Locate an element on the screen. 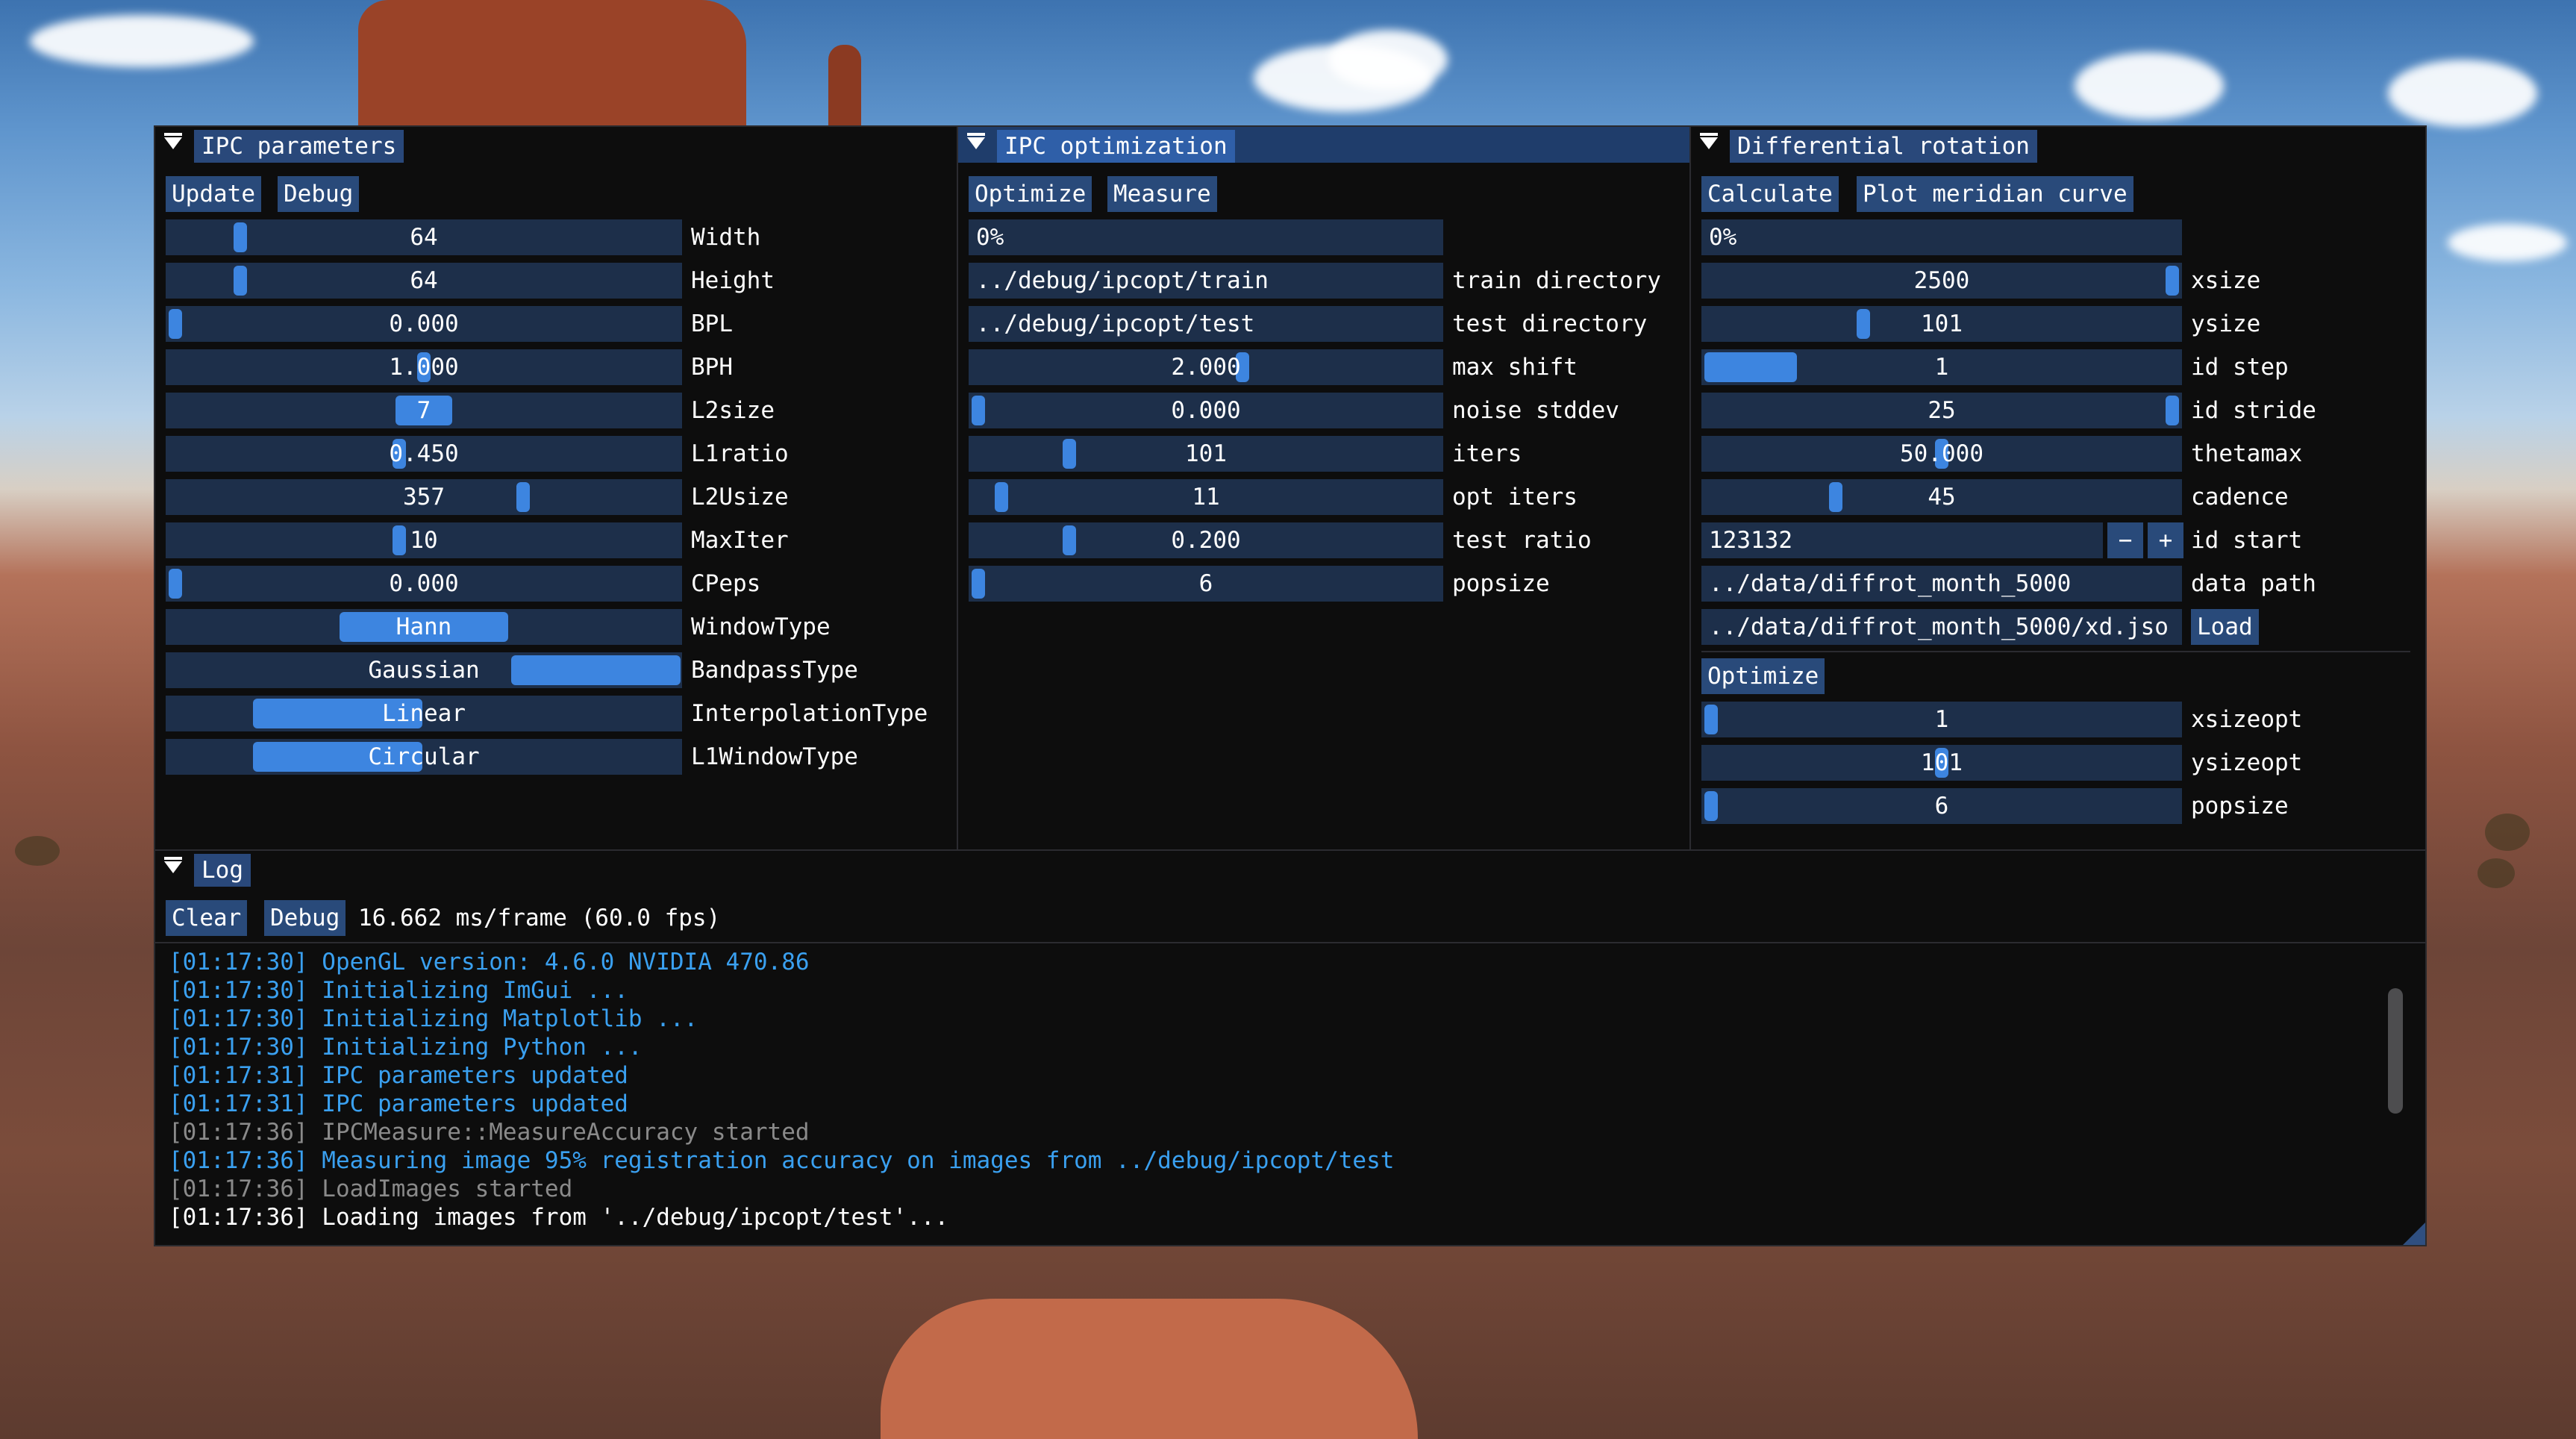 Image resolution: width=2576 pixels, height=1439 pixels. ysizeopt-slider: 101 is located at coordinates (1941, 763).